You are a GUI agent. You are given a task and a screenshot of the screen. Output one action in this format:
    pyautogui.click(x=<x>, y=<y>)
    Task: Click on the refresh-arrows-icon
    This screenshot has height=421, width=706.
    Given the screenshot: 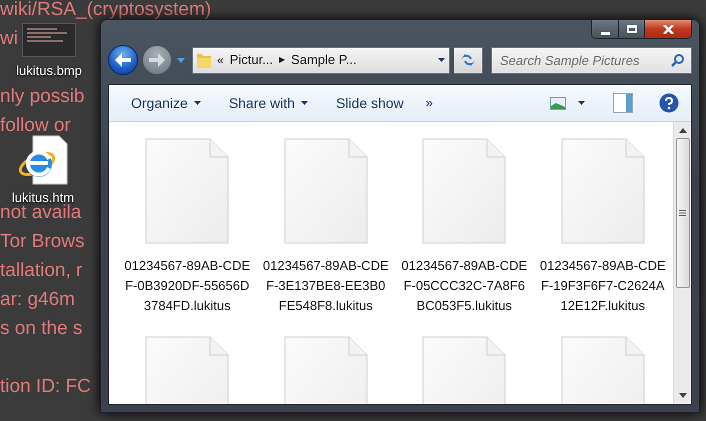 What is the action you would take?
    pyautogui.click(x=468, y=60)
    